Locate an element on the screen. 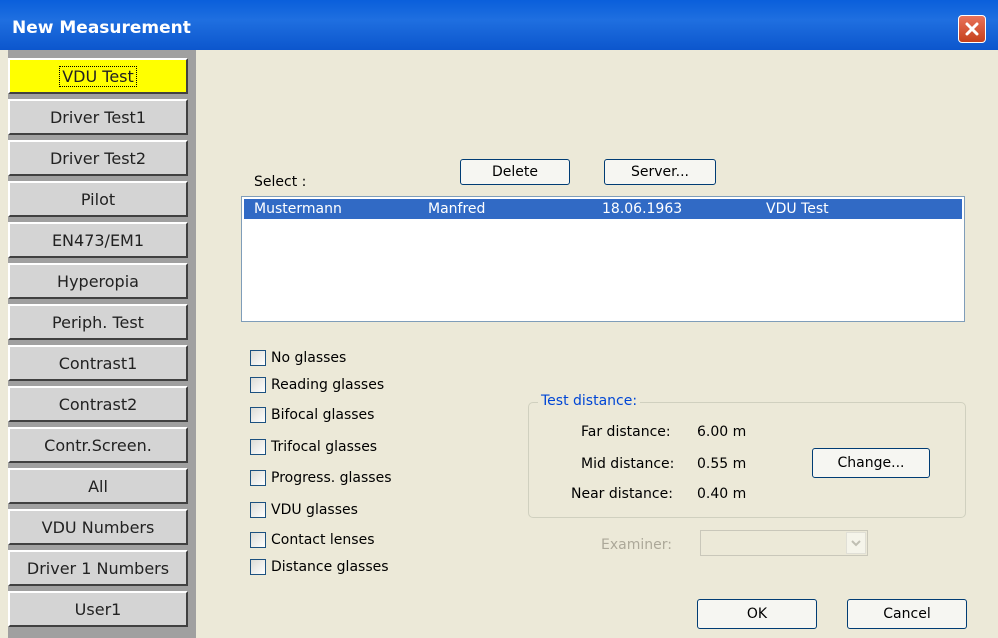  far-distance-label: Far distance: is located at coordinates (626, 432).